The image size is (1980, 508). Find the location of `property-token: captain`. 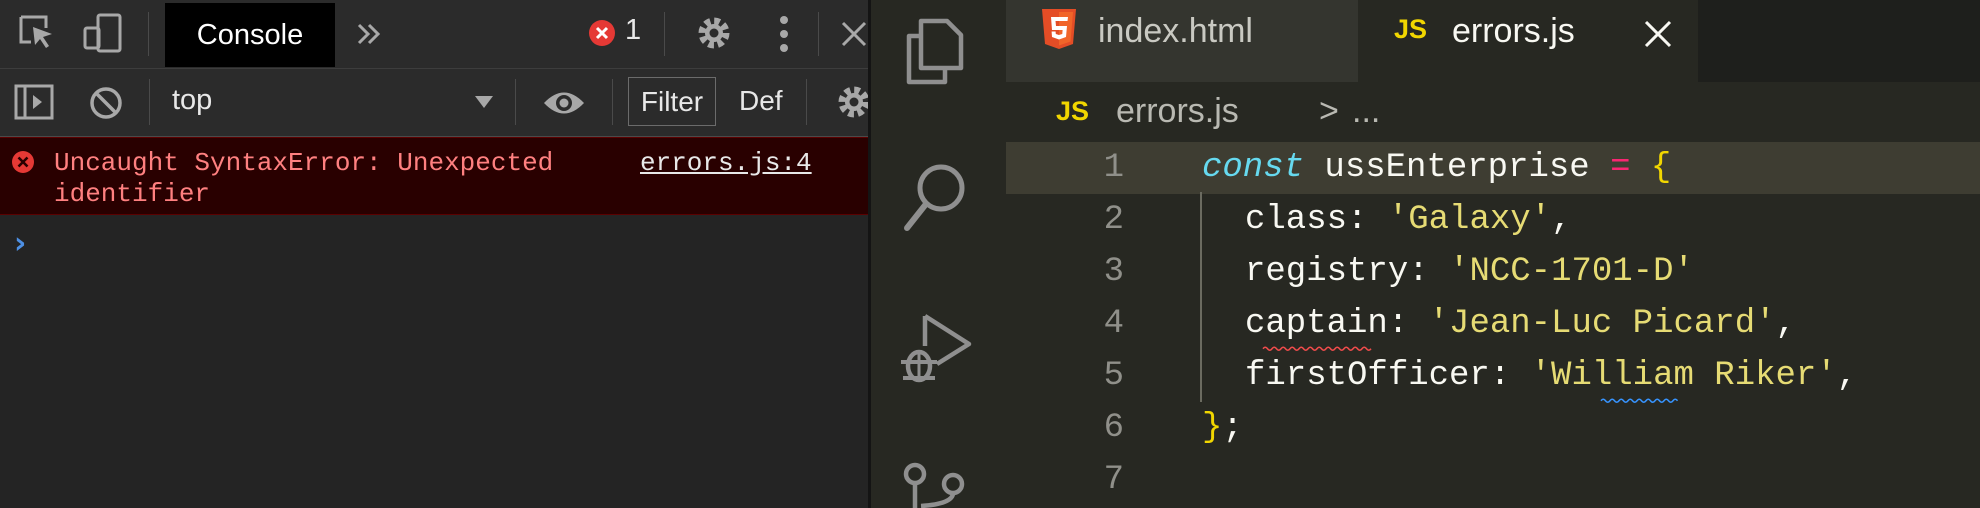

property-token: captain is located at coordinates (1316, 324).